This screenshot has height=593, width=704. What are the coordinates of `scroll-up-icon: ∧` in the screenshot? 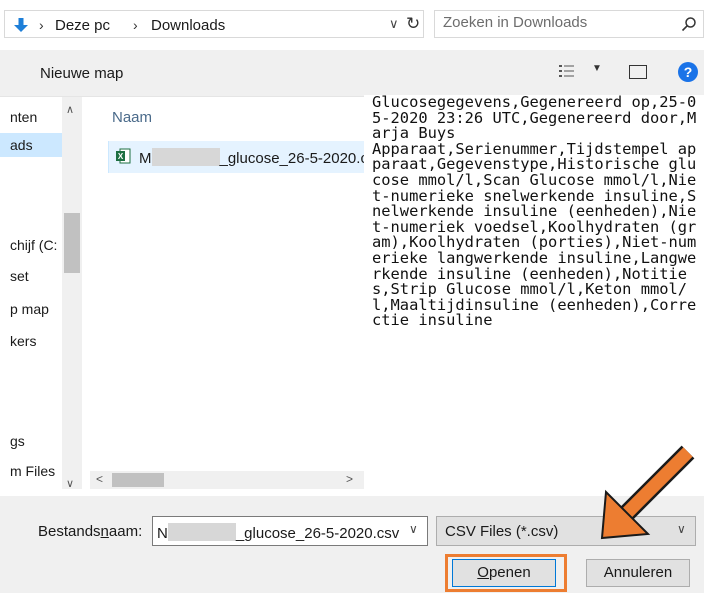 It's located at (70, 109).